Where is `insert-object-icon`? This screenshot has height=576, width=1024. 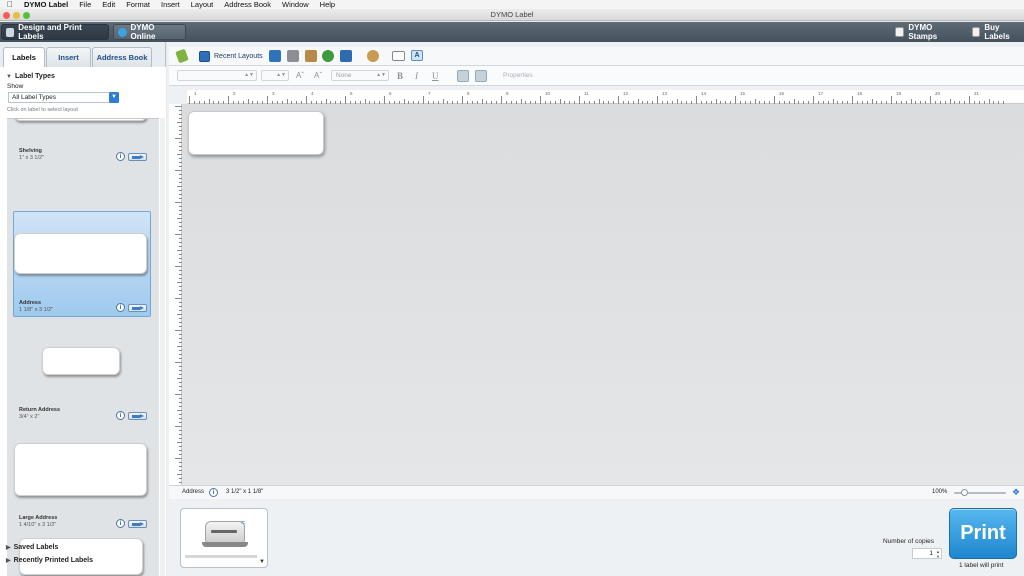
insert-object-icon is located at coordinates (182, 56).